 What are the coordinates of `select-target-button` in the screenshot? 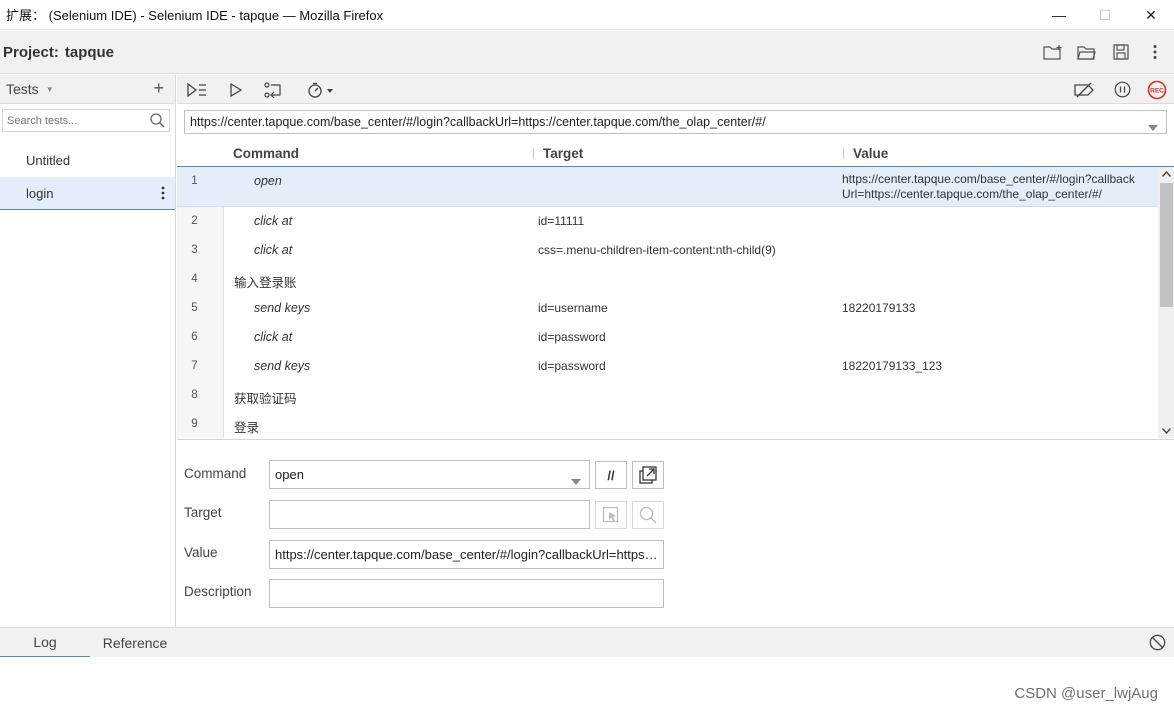 It's located at (611, 515).